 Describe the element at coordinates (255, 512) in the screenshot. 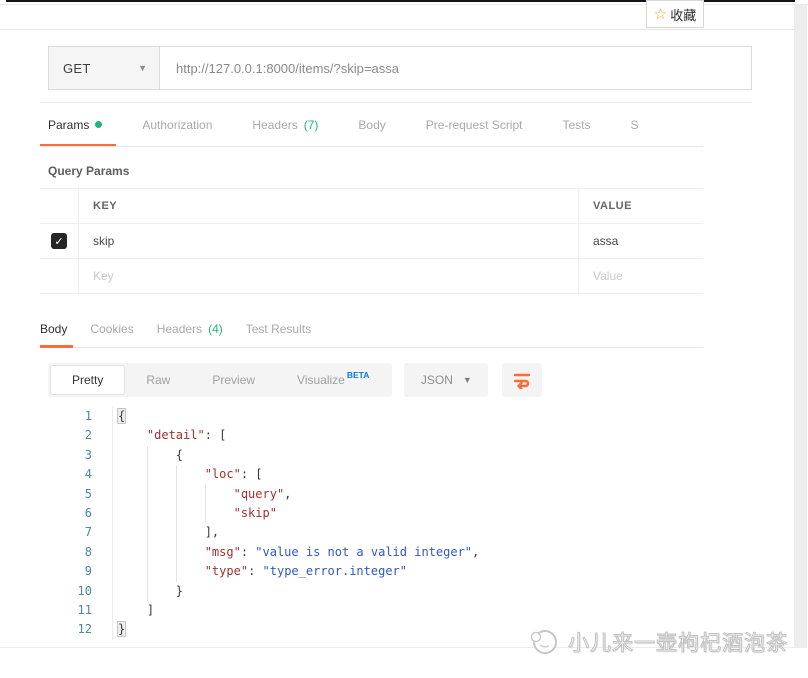

I see `json-key: "skip"` at that location.